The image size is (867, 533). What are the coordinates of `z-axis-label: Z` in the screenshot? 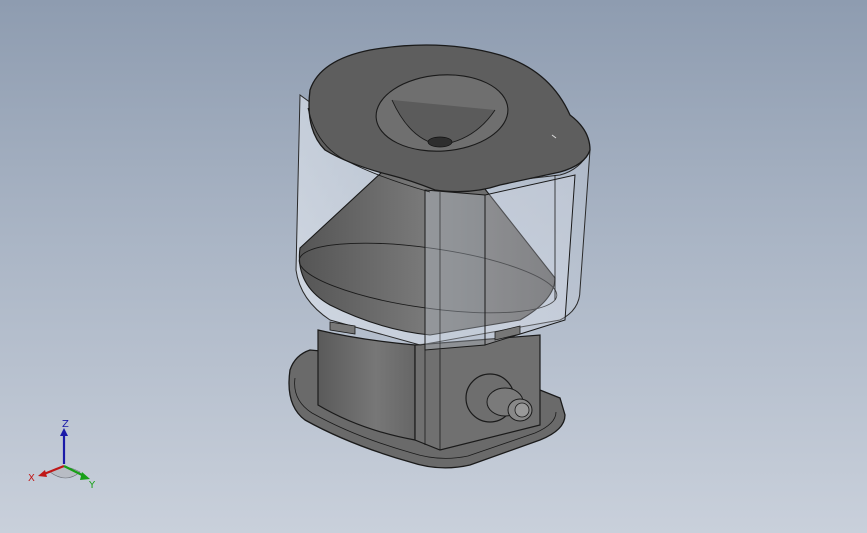 It's located at (65, 424).